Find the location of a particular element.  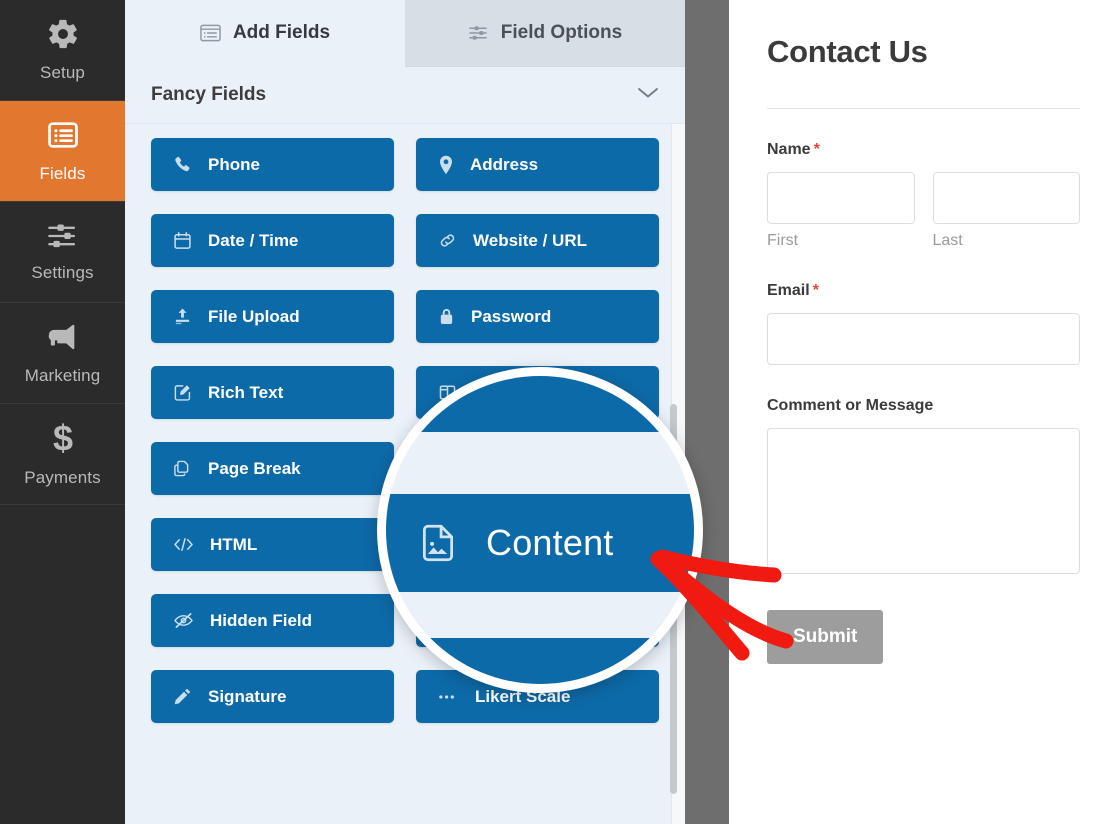

field-button-rich-text: Rich Text is located at coordinates (272, 392).